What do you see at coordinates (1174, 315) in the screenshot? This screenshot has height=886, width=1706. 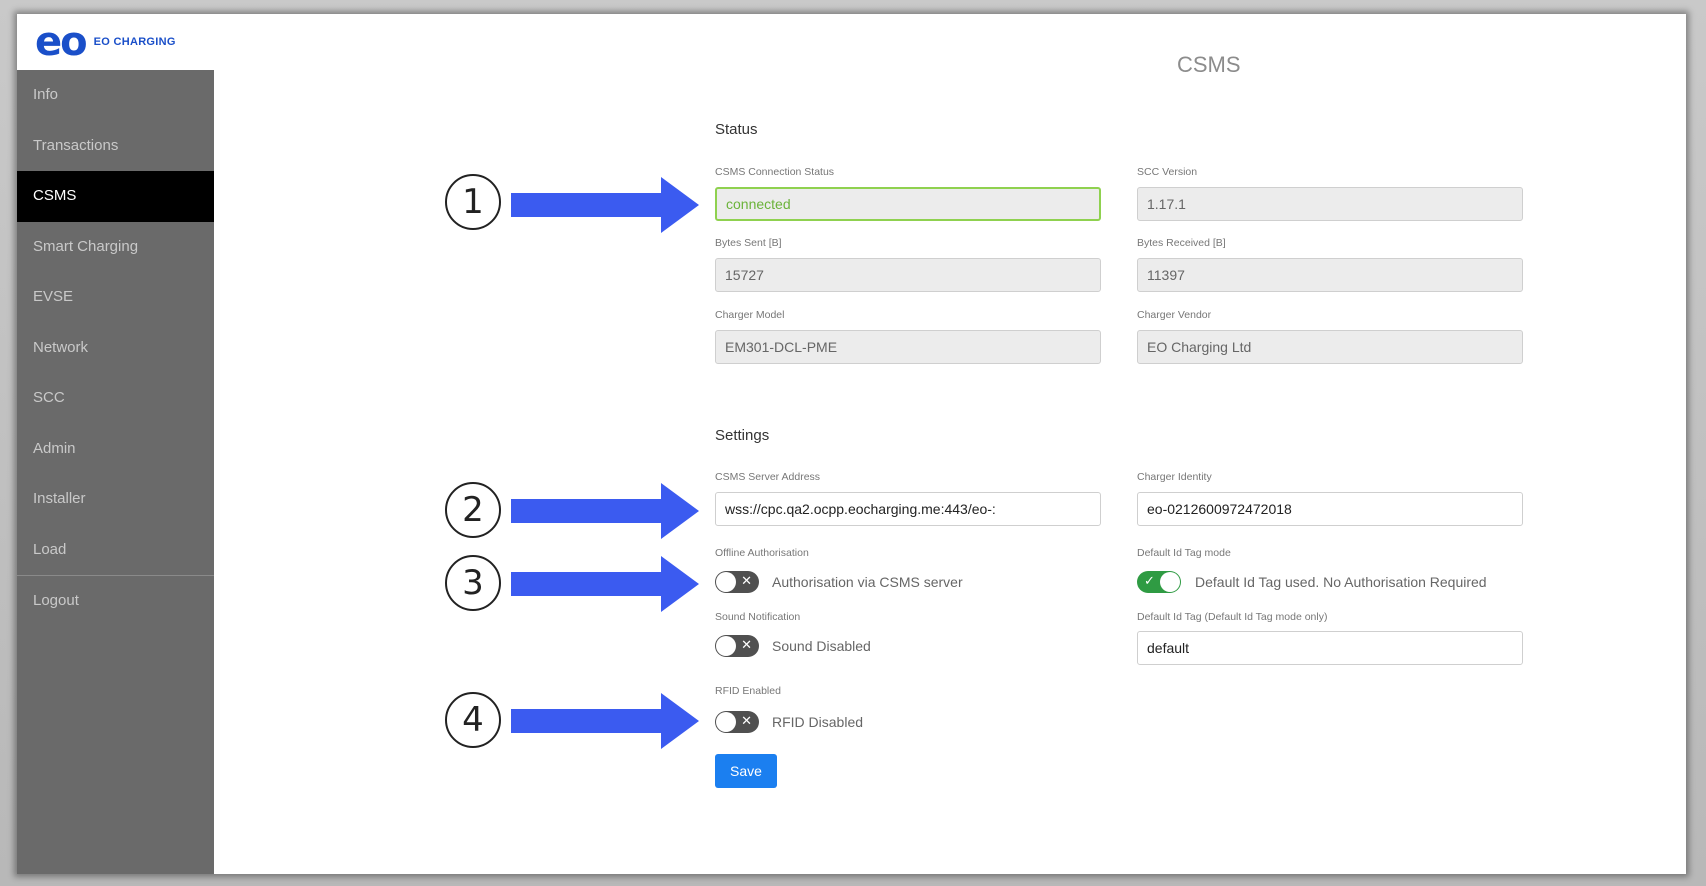 I see `charger-vendor-label: Charger Vendor` at bounding box center [1174, 315].